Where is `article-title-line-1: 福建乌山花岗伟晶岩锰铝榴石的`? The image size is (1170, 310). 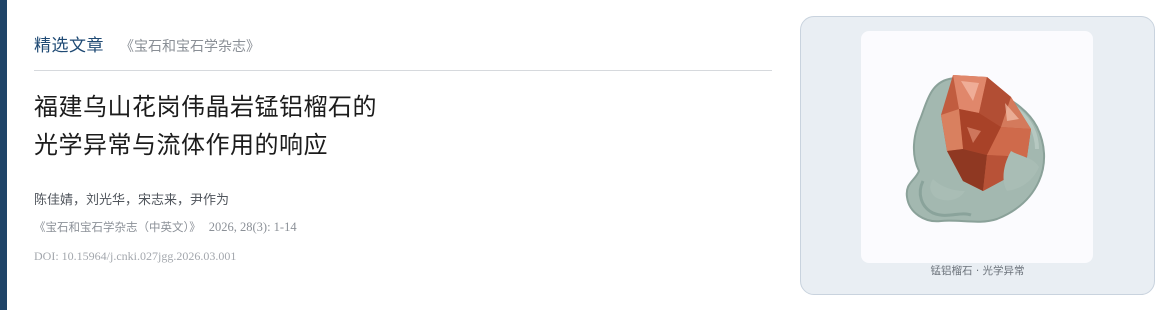 article-title-line-1: 福建乌山花岗伟晶岩锰铝榴石的 is located at coordinates (205, 107).